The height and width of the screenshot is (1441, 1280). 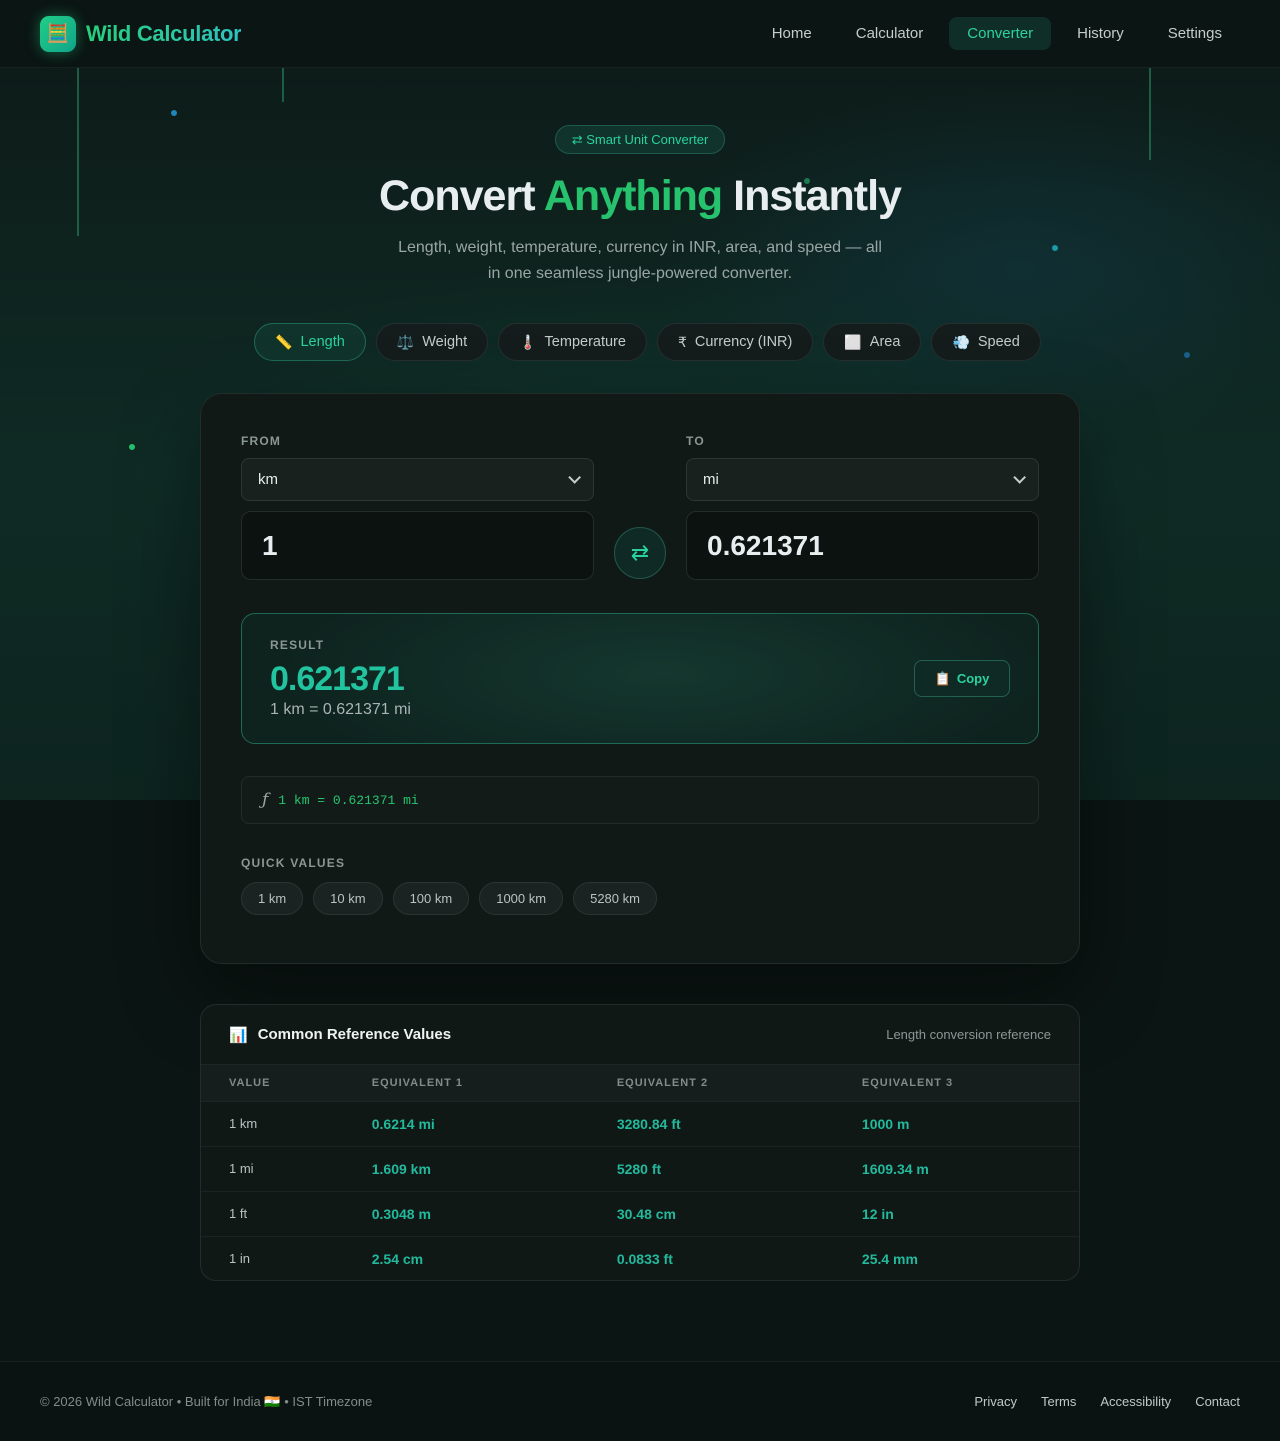 I want to click on tab-label: Currency (INR), so click(x=743, y=342).